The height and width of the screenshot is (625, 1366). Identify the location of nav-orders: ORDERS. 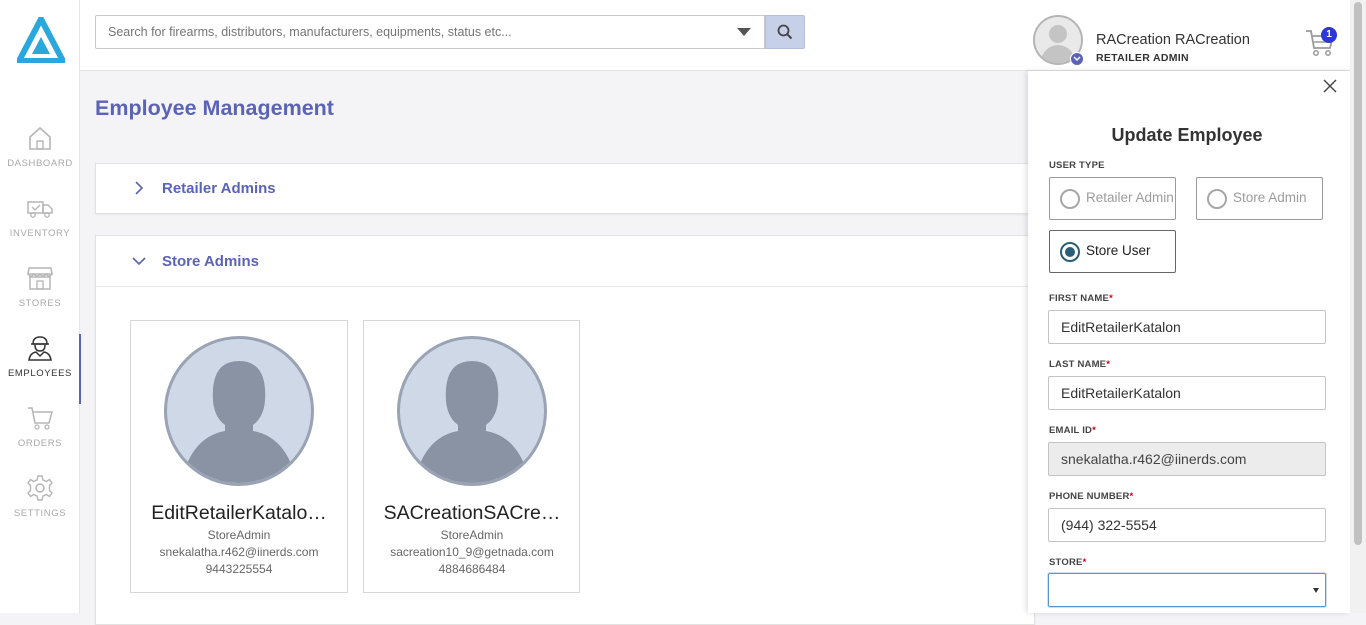
(40, 439).